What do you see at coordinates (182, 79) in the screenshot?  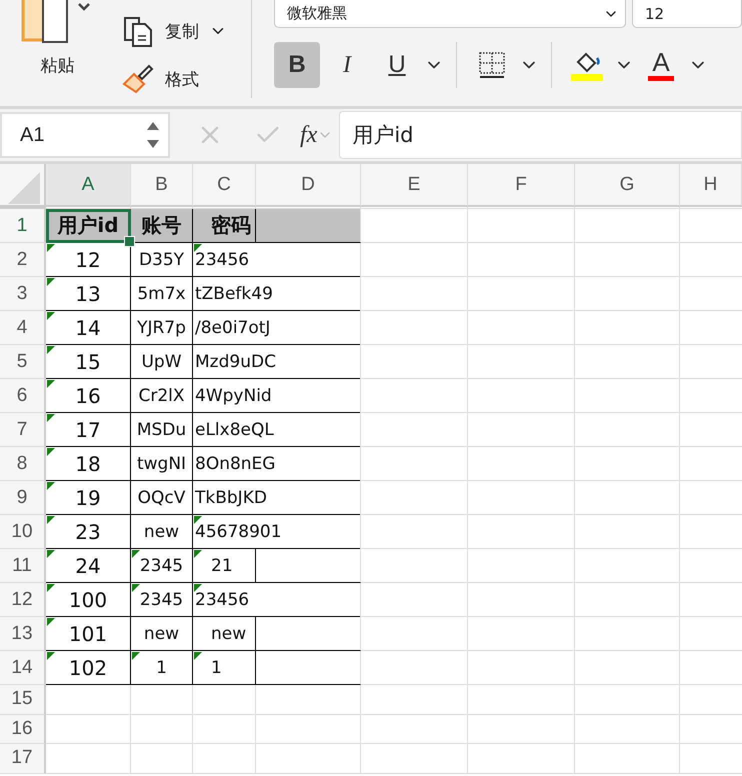 I see `format-painter-button: 格式` at bounding box center [182, 79].